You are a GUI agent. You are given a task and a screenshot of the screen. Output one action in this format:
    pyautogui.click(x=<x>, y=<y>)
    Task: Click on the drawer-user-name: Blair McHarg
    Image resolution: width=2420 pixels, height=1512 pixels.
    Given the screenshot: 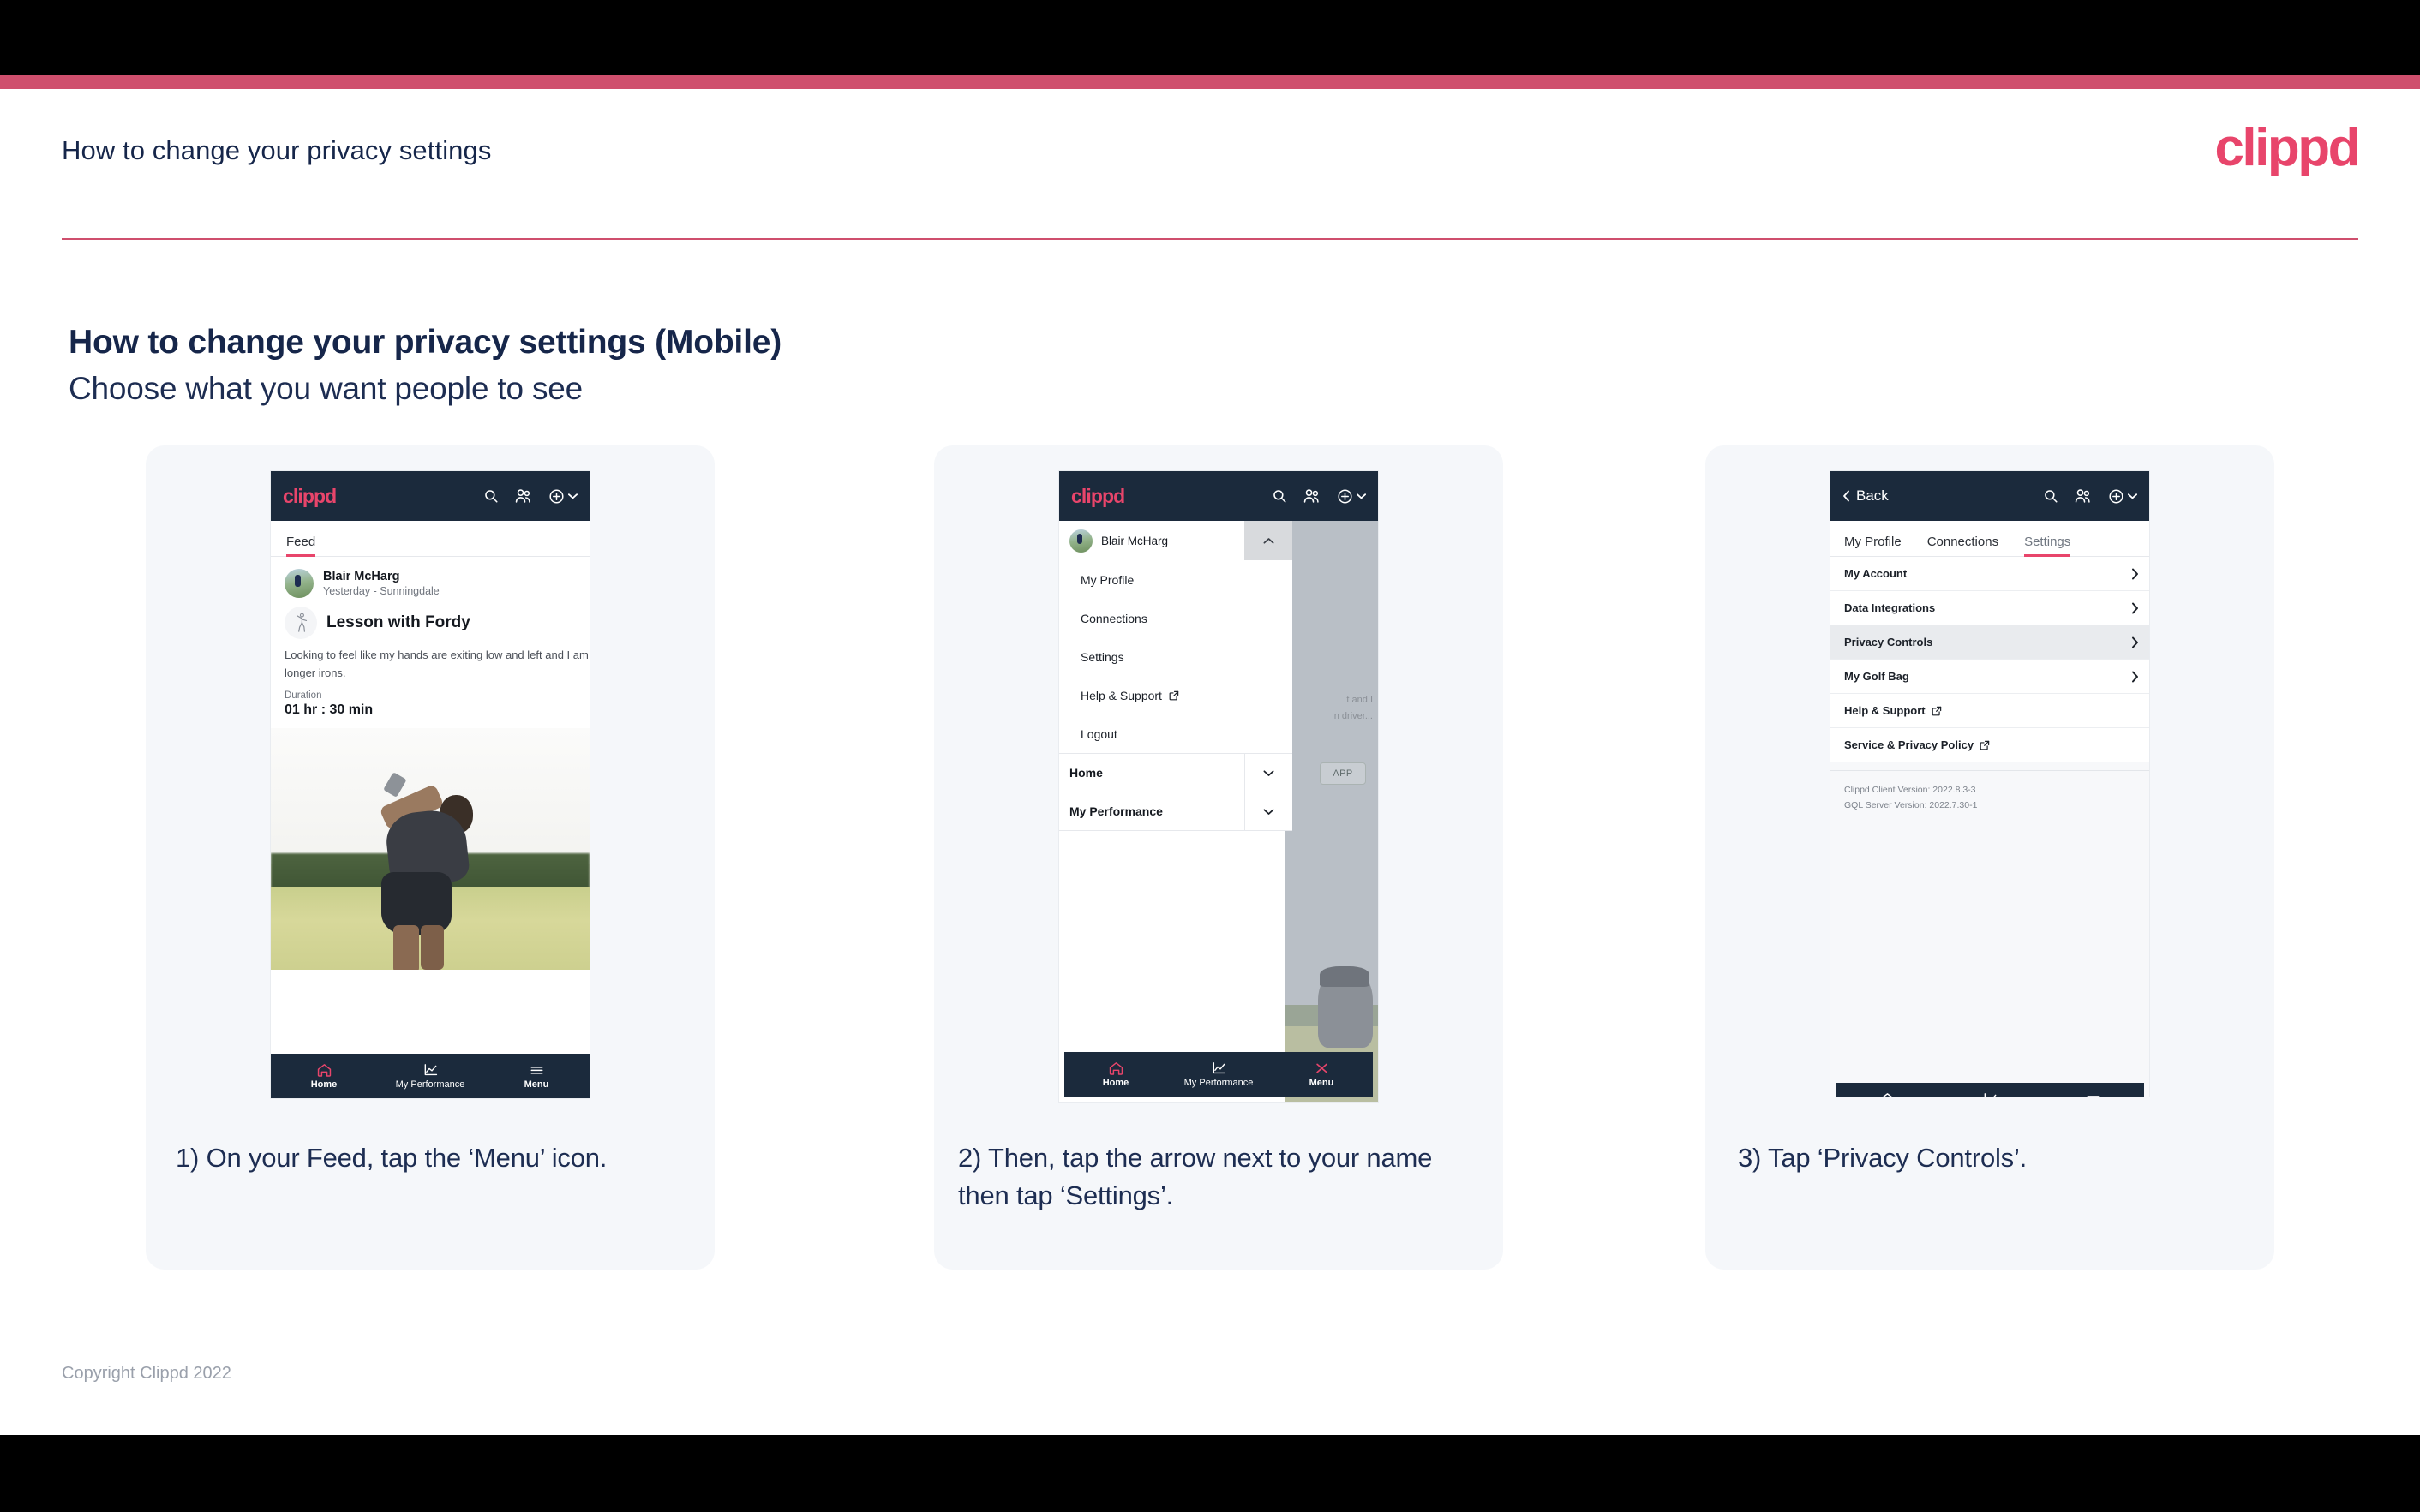 What is the action you would take?
    pyautogui.click(x=1135, y=540)
    